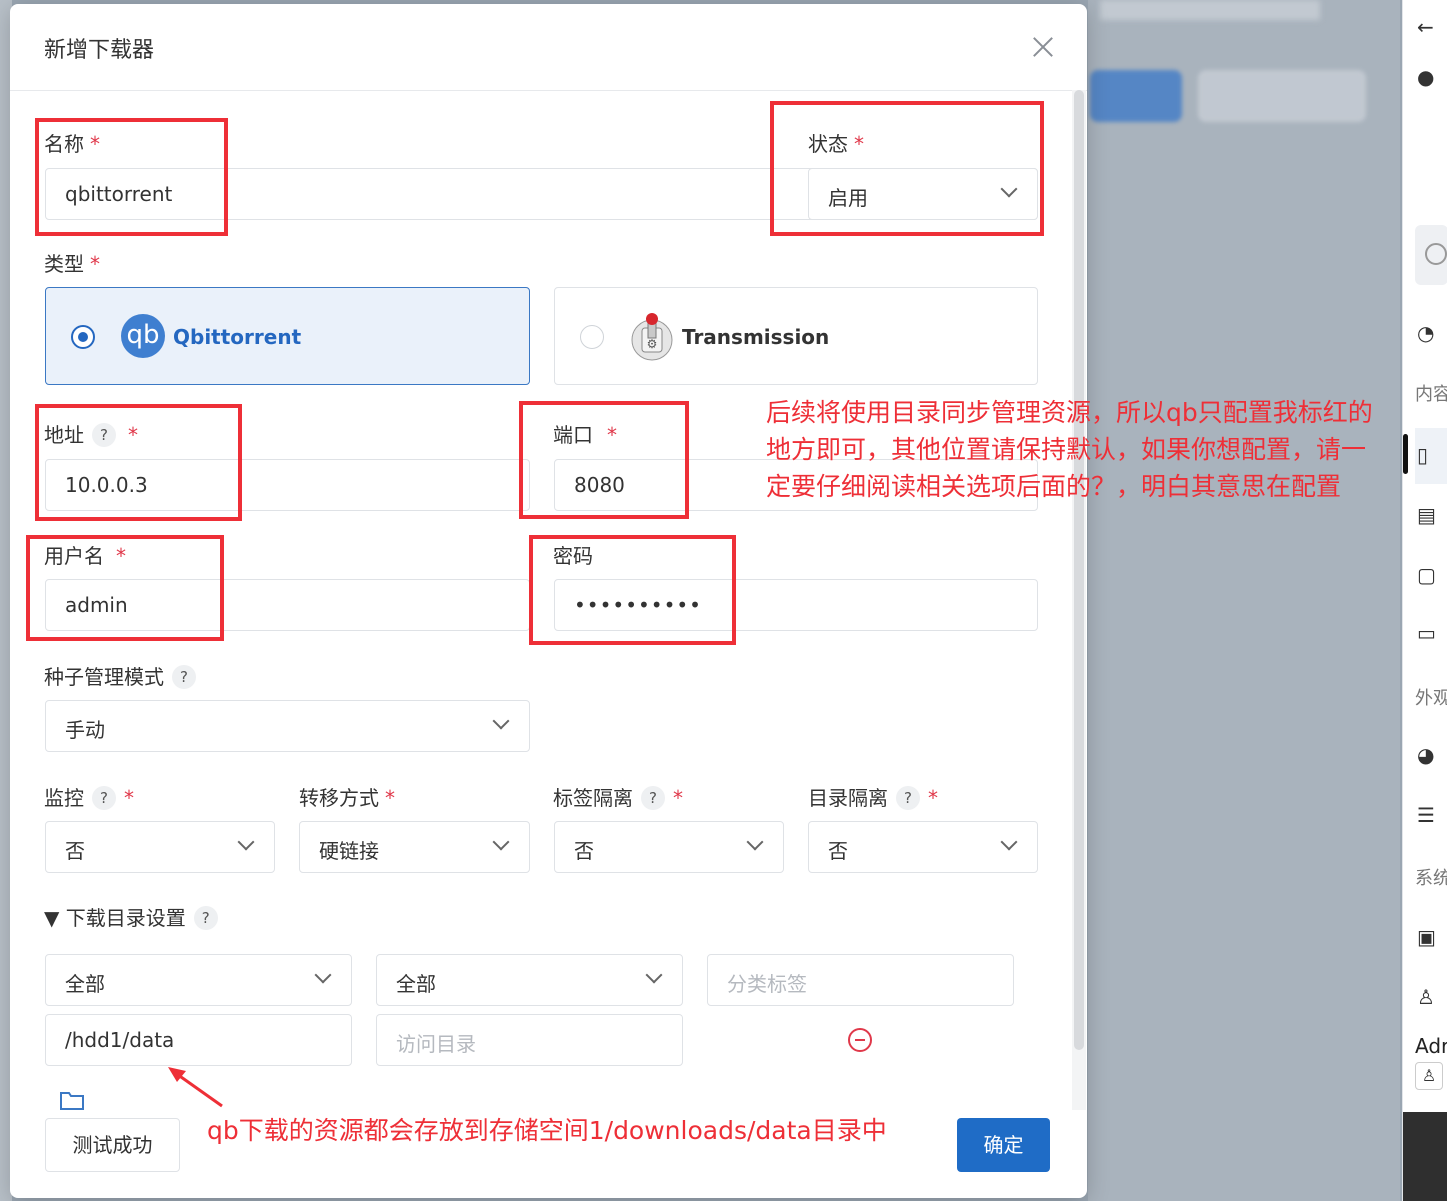  I want to click on back-arrow-icon: ←, so click(1430, 27).